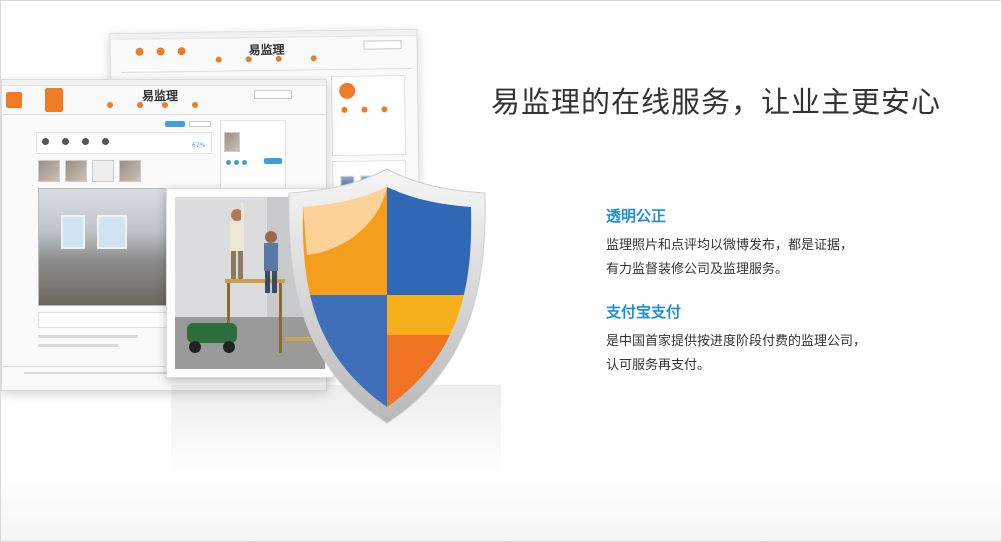 Image resolution: width=1002 pixels, height=542 pixels. I want to click on shield-icon, so click(387, 296).